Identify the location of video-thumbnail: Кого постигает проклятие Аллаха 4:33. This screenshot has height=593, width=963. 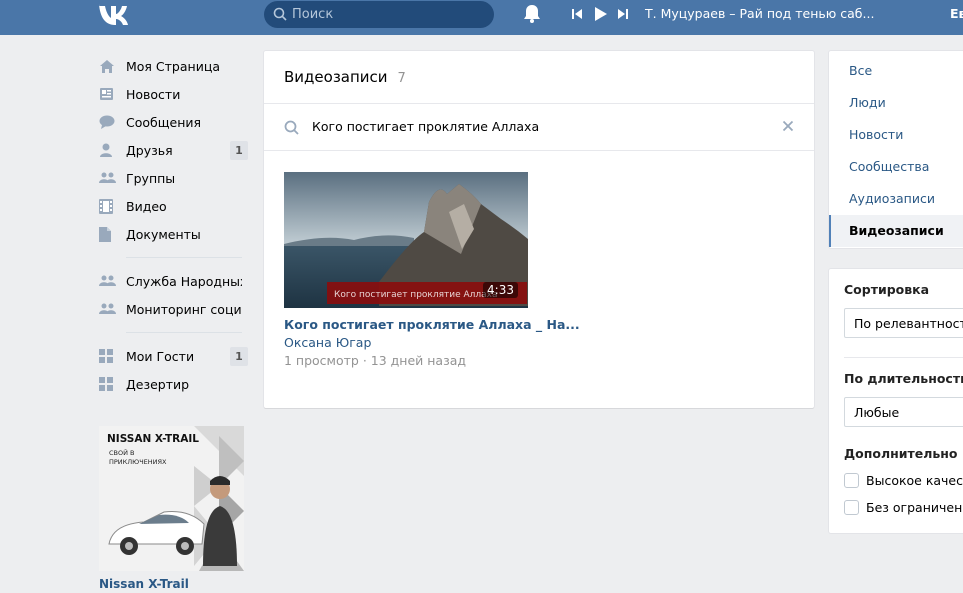
(406, 240).